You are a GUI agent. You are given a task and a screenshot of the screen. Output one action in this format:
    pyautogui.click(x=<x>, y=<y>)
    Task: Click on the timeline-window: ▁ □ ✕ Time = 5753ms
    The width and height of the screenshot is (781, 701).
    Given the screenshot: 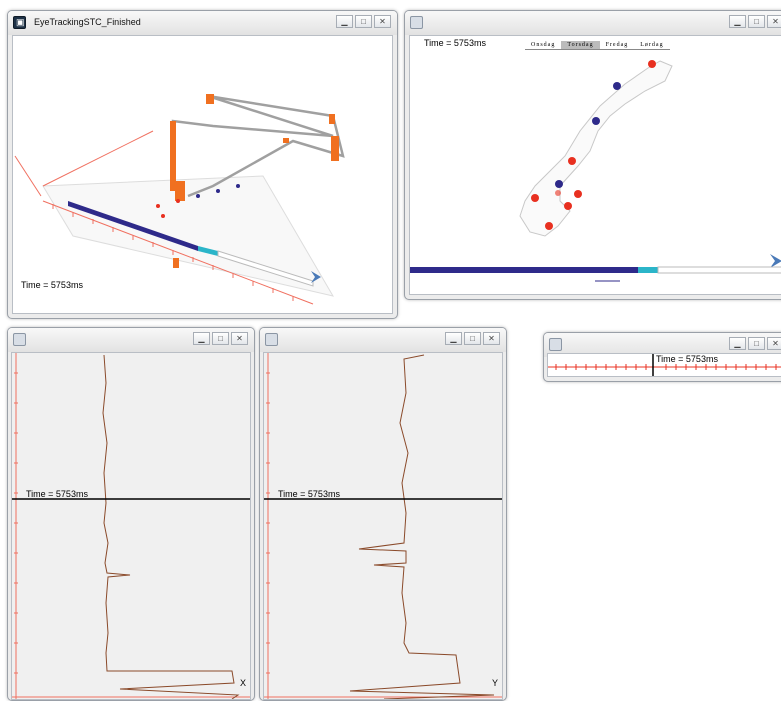 What is the action you would take?
    pyautogui.click(x=662, y=357)
    